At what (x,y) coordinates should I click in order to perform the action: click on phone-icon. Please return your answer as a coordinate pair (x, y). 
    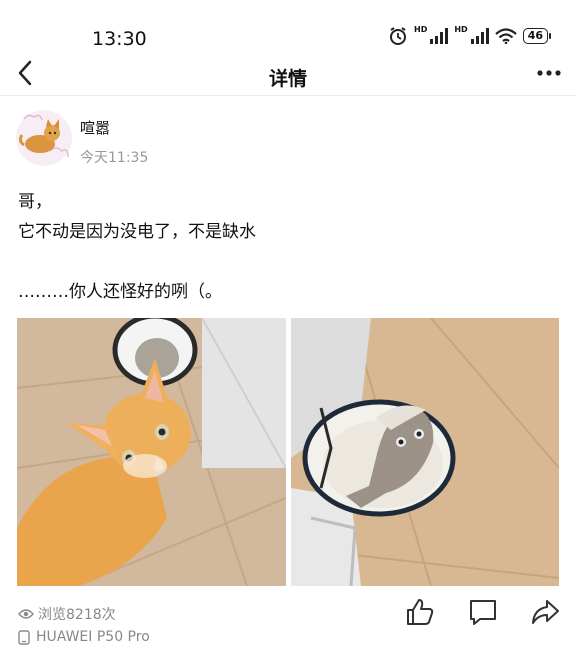
    Looking at the image, I should click on (24, 637).